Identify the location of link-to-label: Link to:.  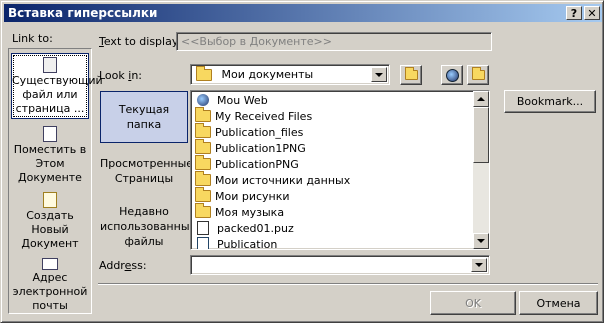
(32, 38).